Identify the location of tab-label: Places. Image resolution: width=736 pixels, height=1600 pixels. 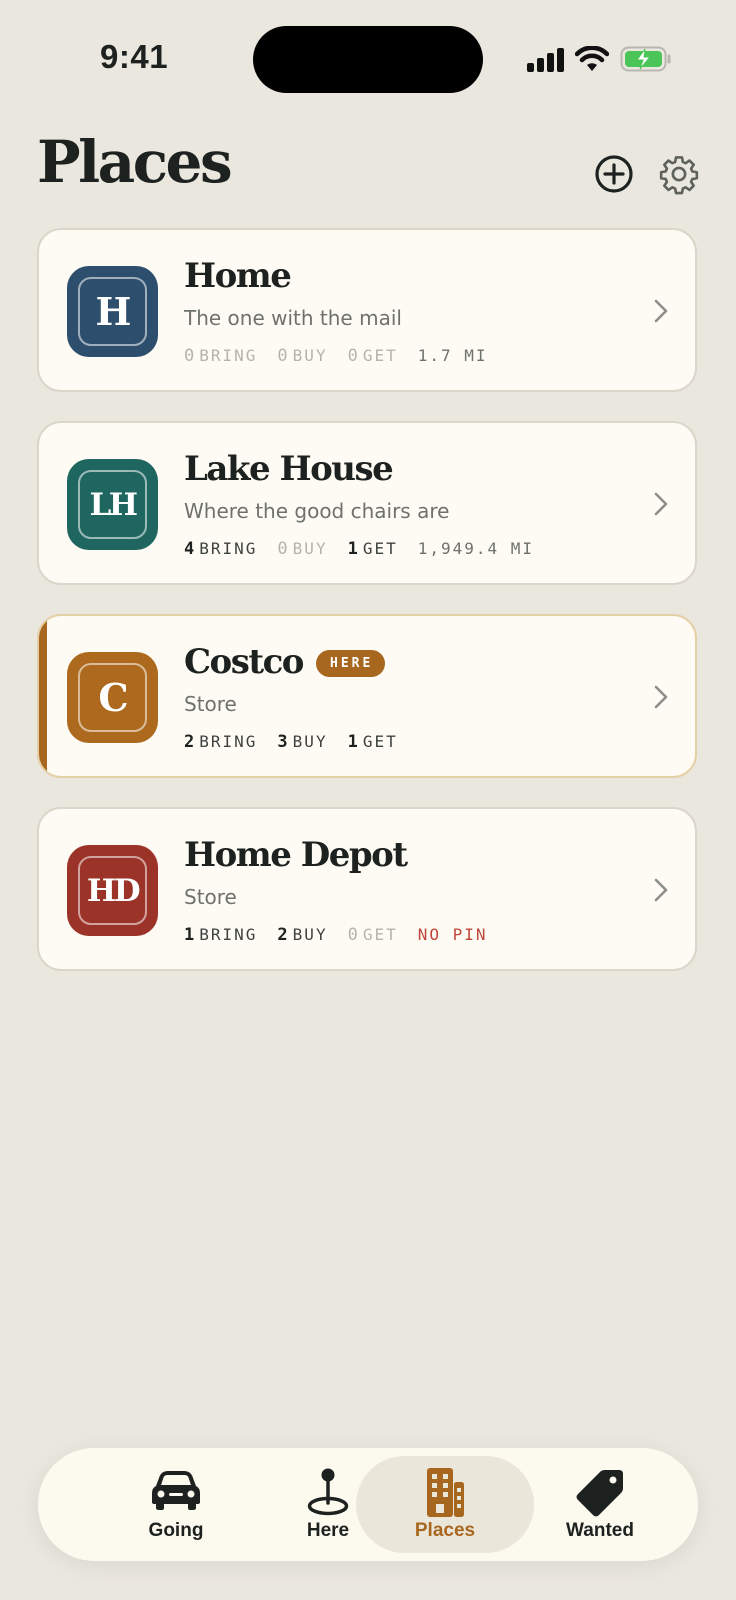
(445, 1530).